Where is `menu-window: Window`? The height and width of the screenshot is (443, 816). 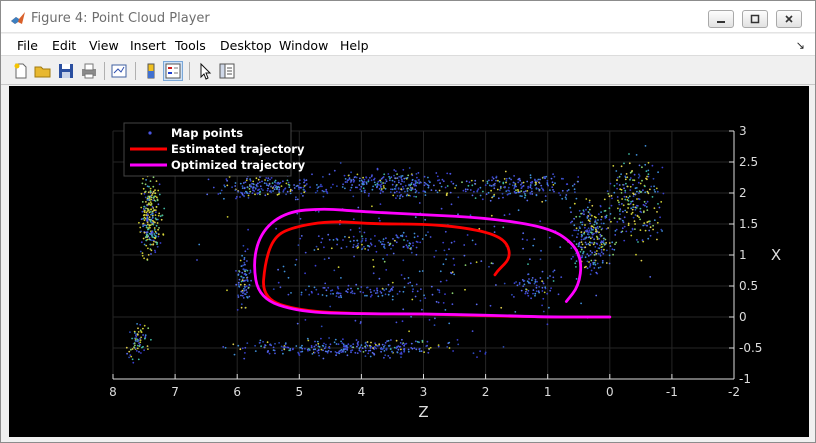 menu-window: Window is located at coordinates (303, 45).